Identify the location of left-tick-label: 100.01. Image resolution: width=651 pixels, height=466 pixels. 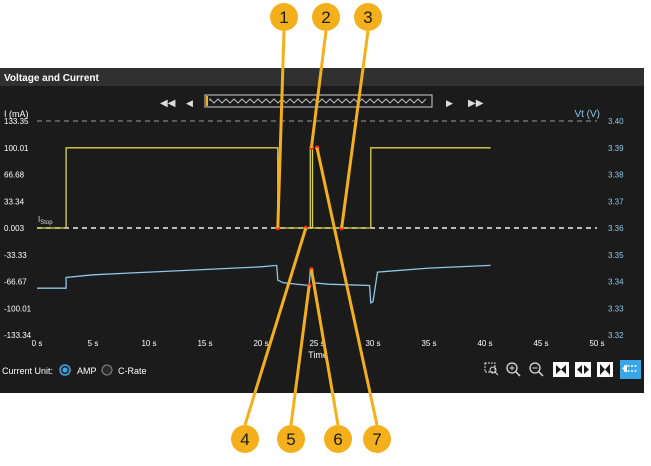
(16, 148).